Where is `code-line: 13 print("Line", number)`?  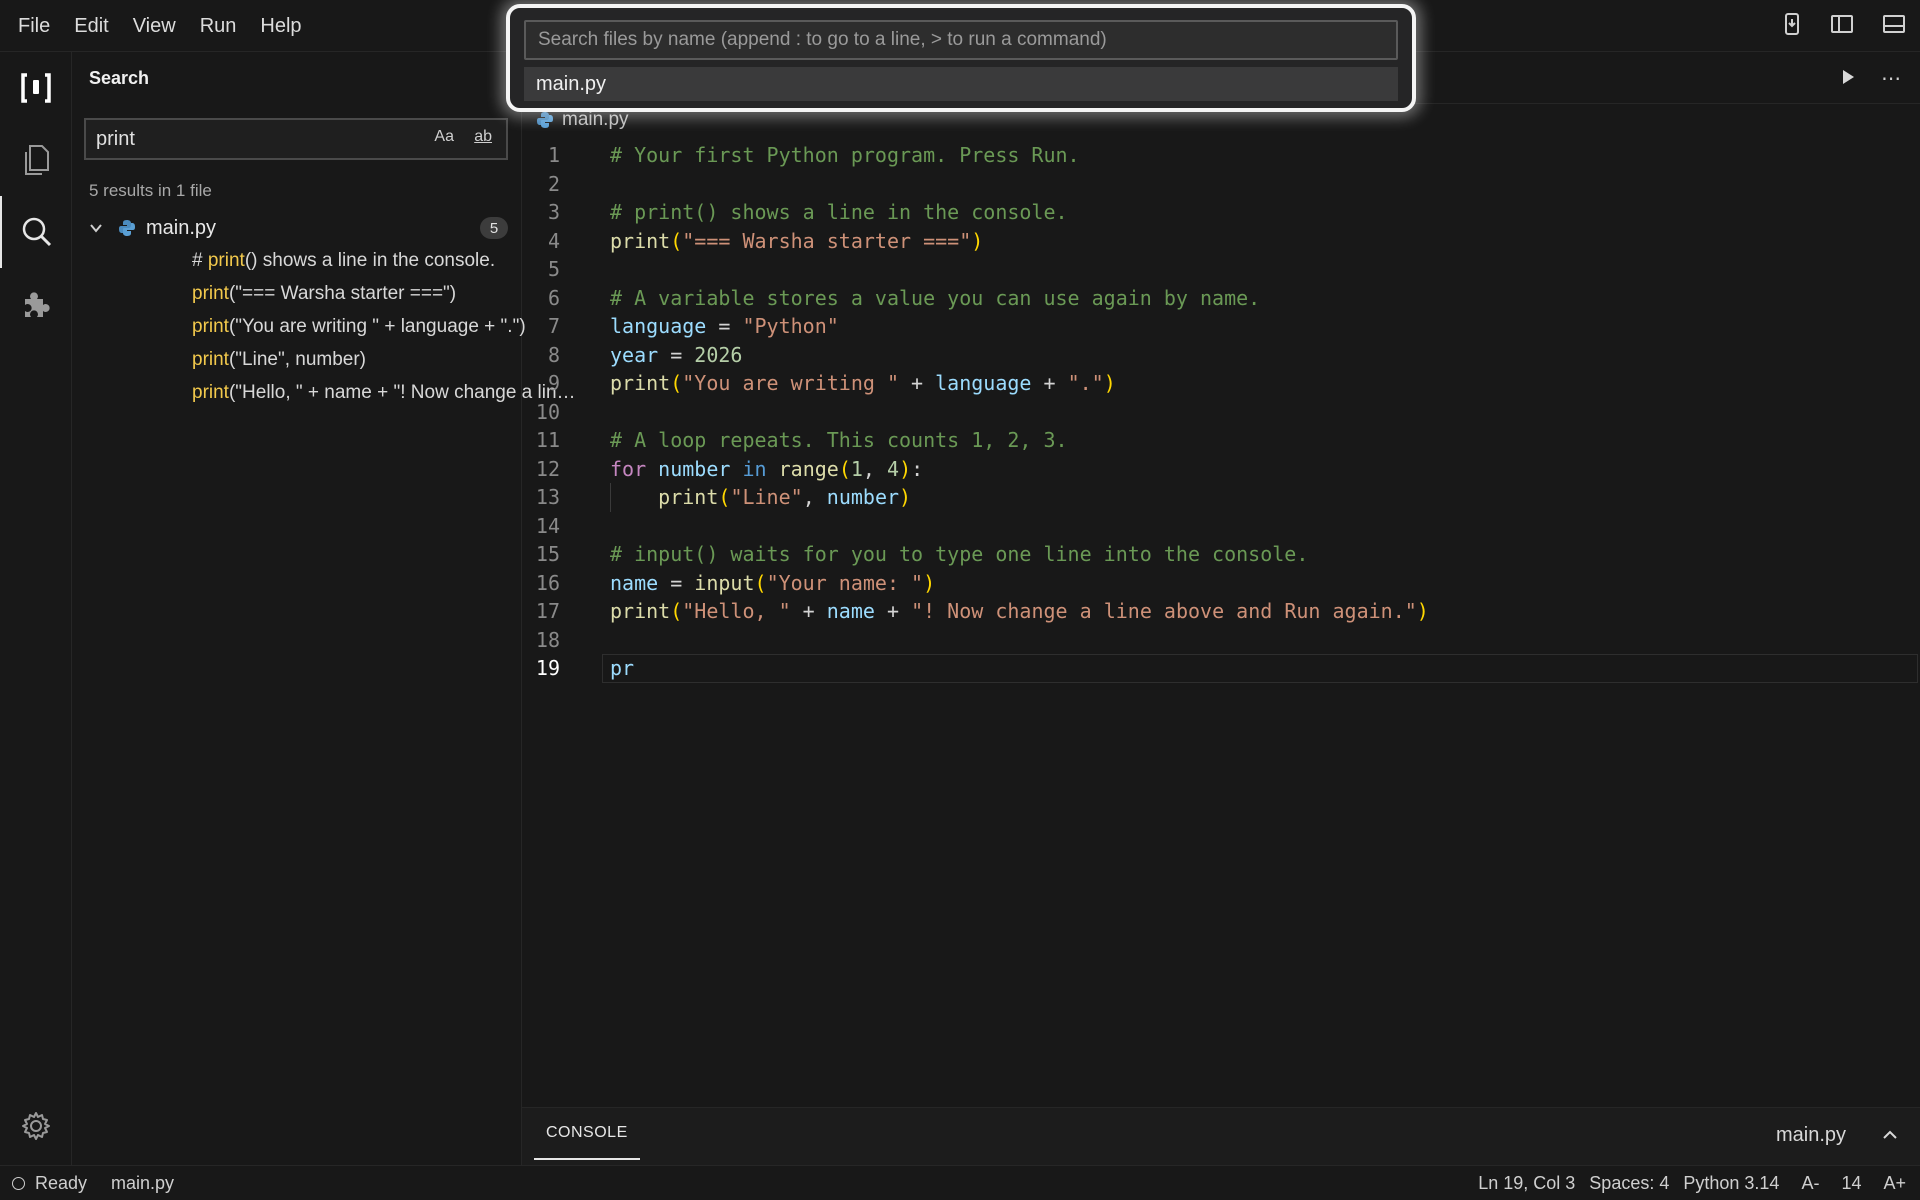
code-line: 13 print("Line", number) is located at coordinates (1221, 497).